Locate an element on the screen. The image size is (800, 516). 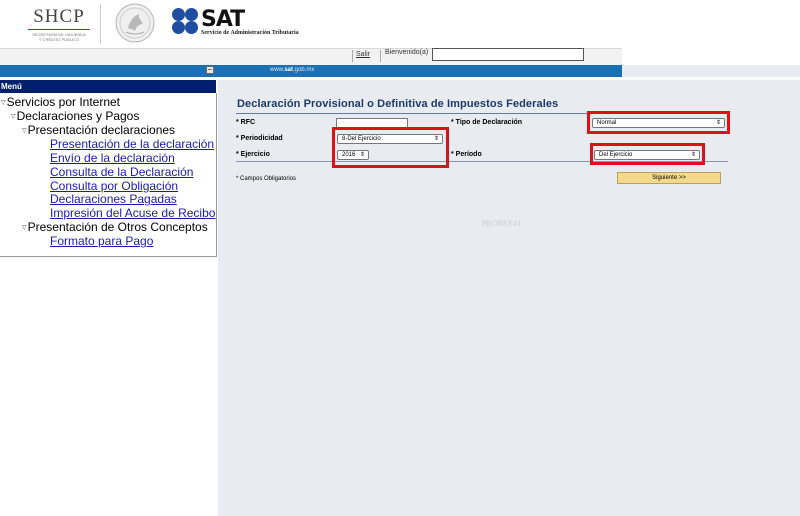
shcp-line2: Y CRÉDITO PÚBLICO is located at coordinates (59, 39).